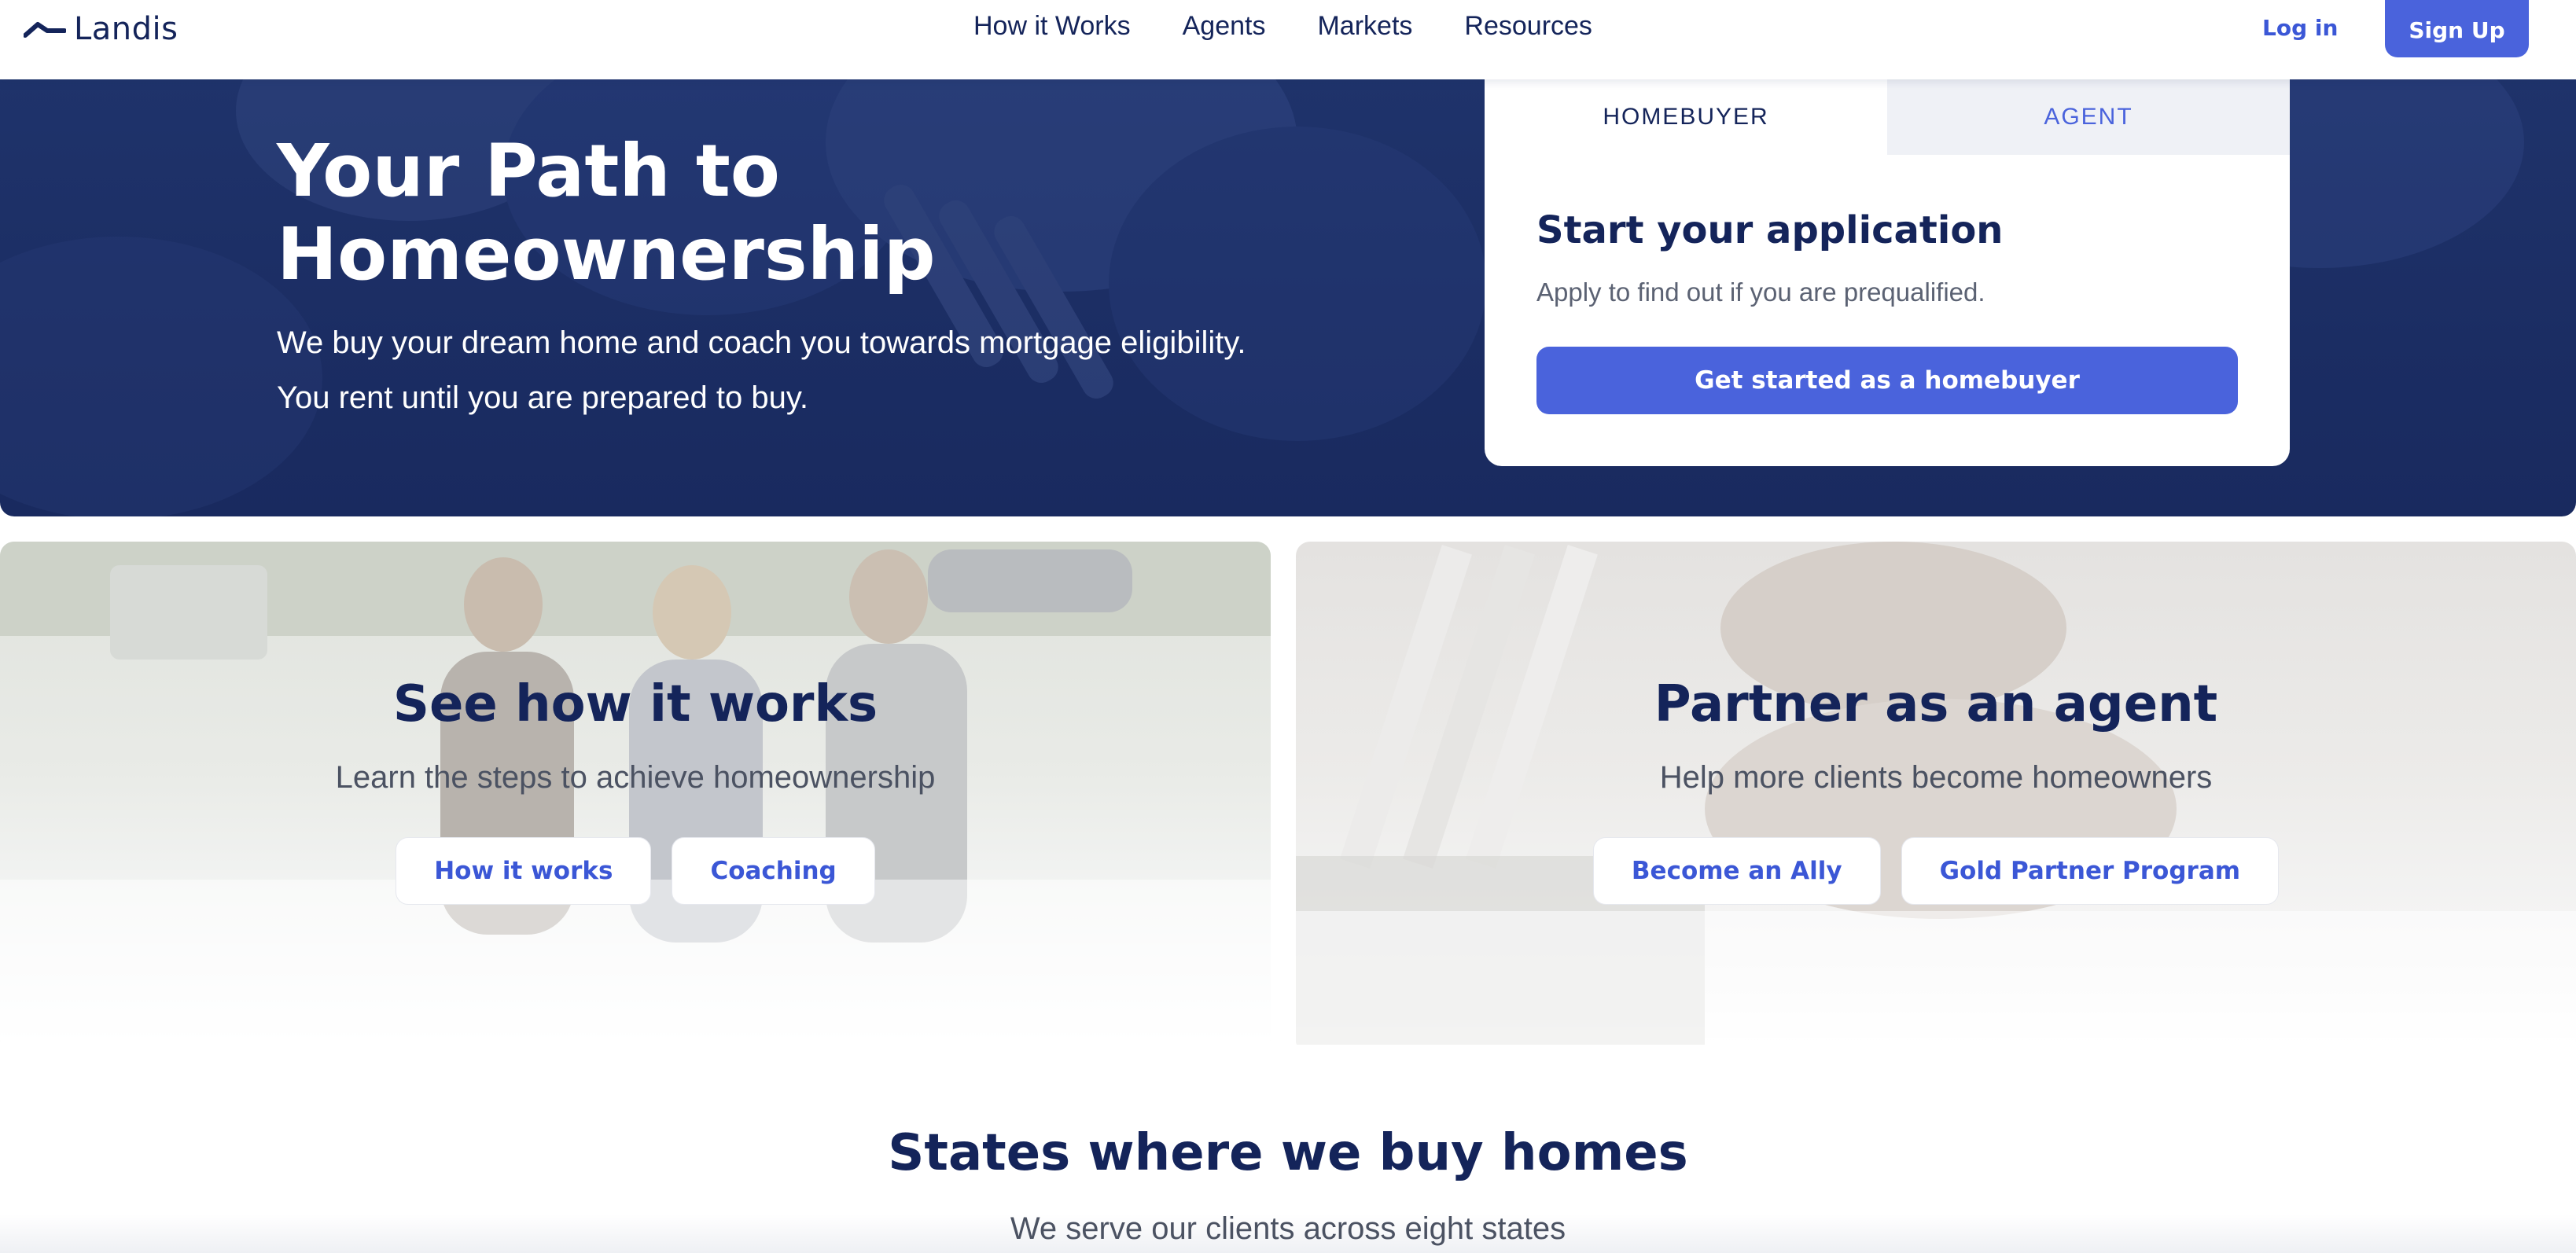  Describe the element at coordinates (606, 212) in the screenshot. I see `hero-title: Your Path to Homeownership` at that location.